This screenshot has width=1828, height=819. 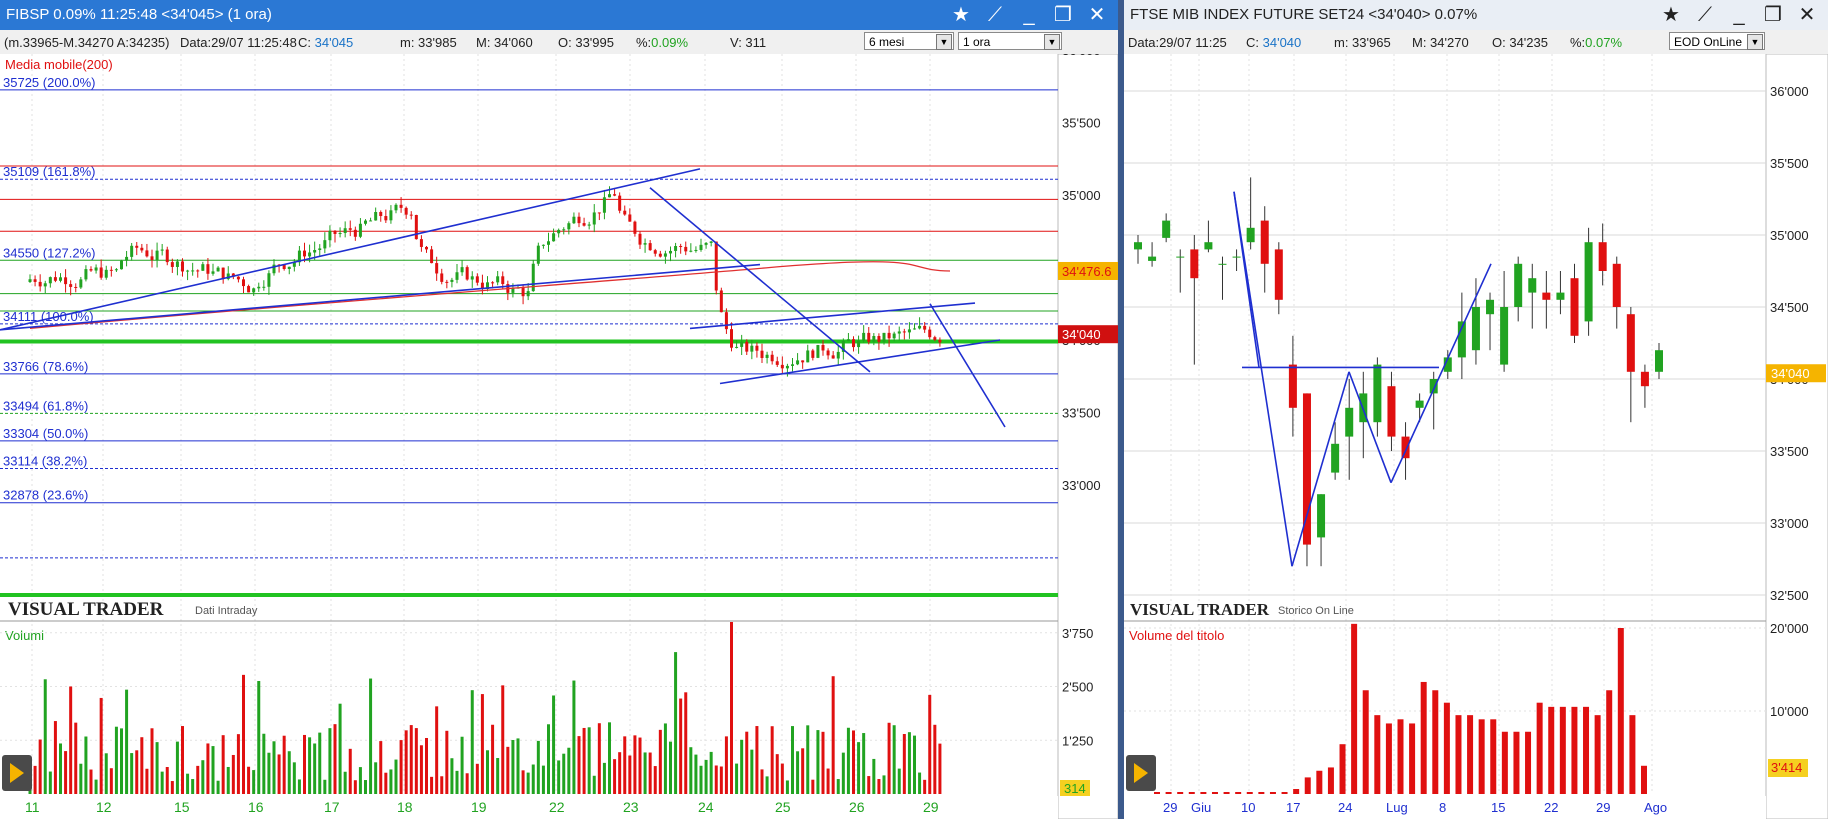 What do you see at coordinates (1655, 807) in the screenshot?
I see `x-axis-label: Ago` at bounding box center [1655, 807].